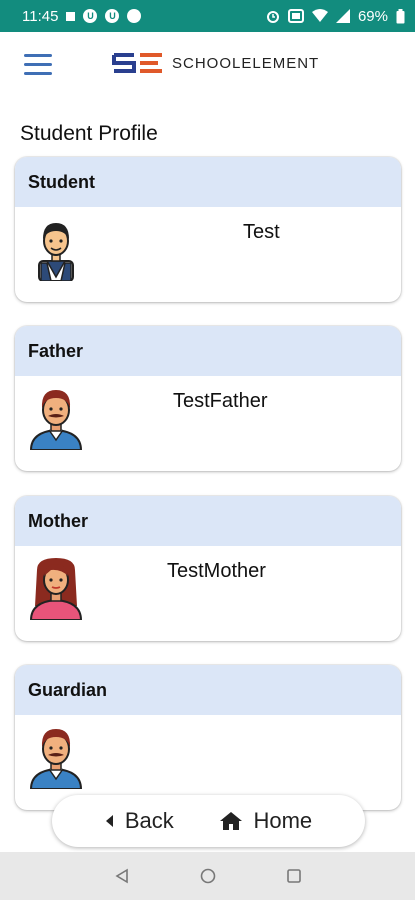 This screenshot has height=900, width=415. I want to click on back-button: Back, so click(139, 821).